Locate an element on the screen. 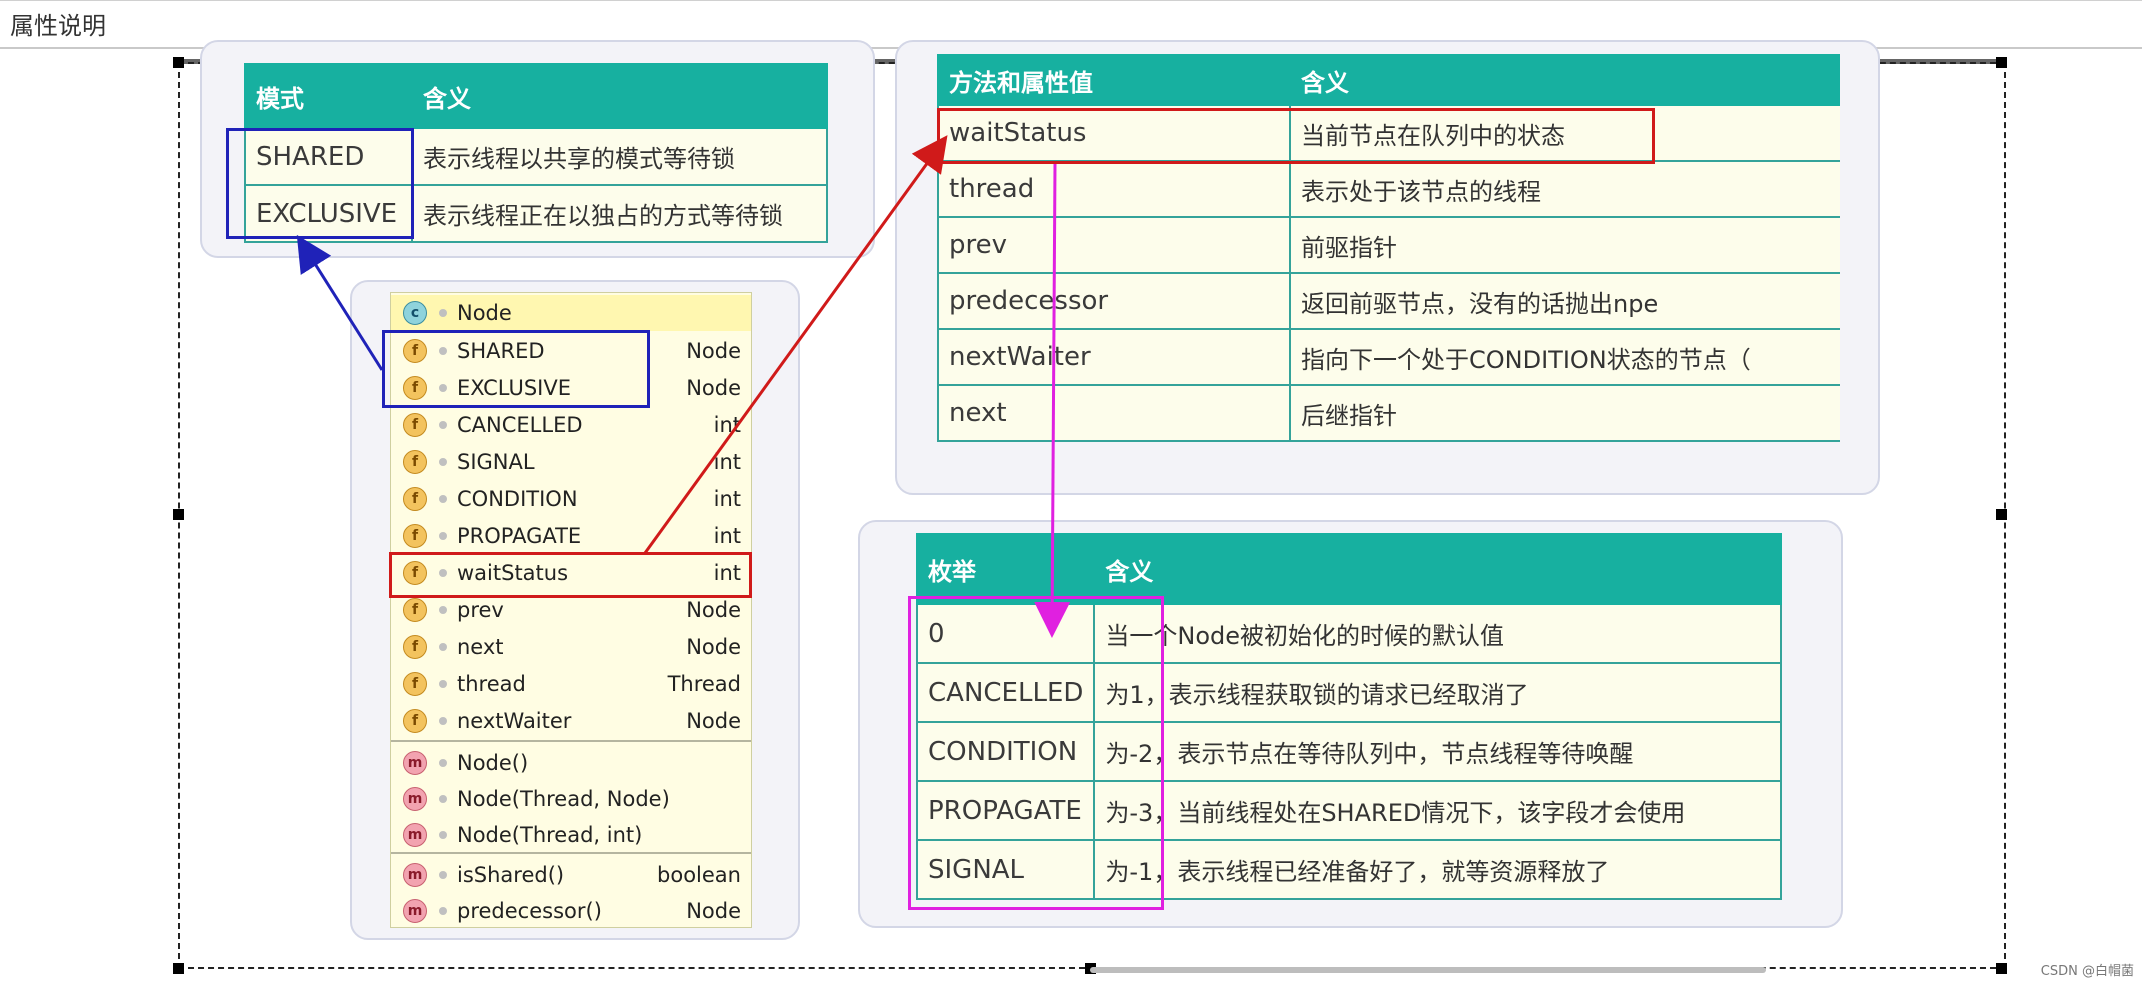  blue-arrow is located at coordinates (340, 302).